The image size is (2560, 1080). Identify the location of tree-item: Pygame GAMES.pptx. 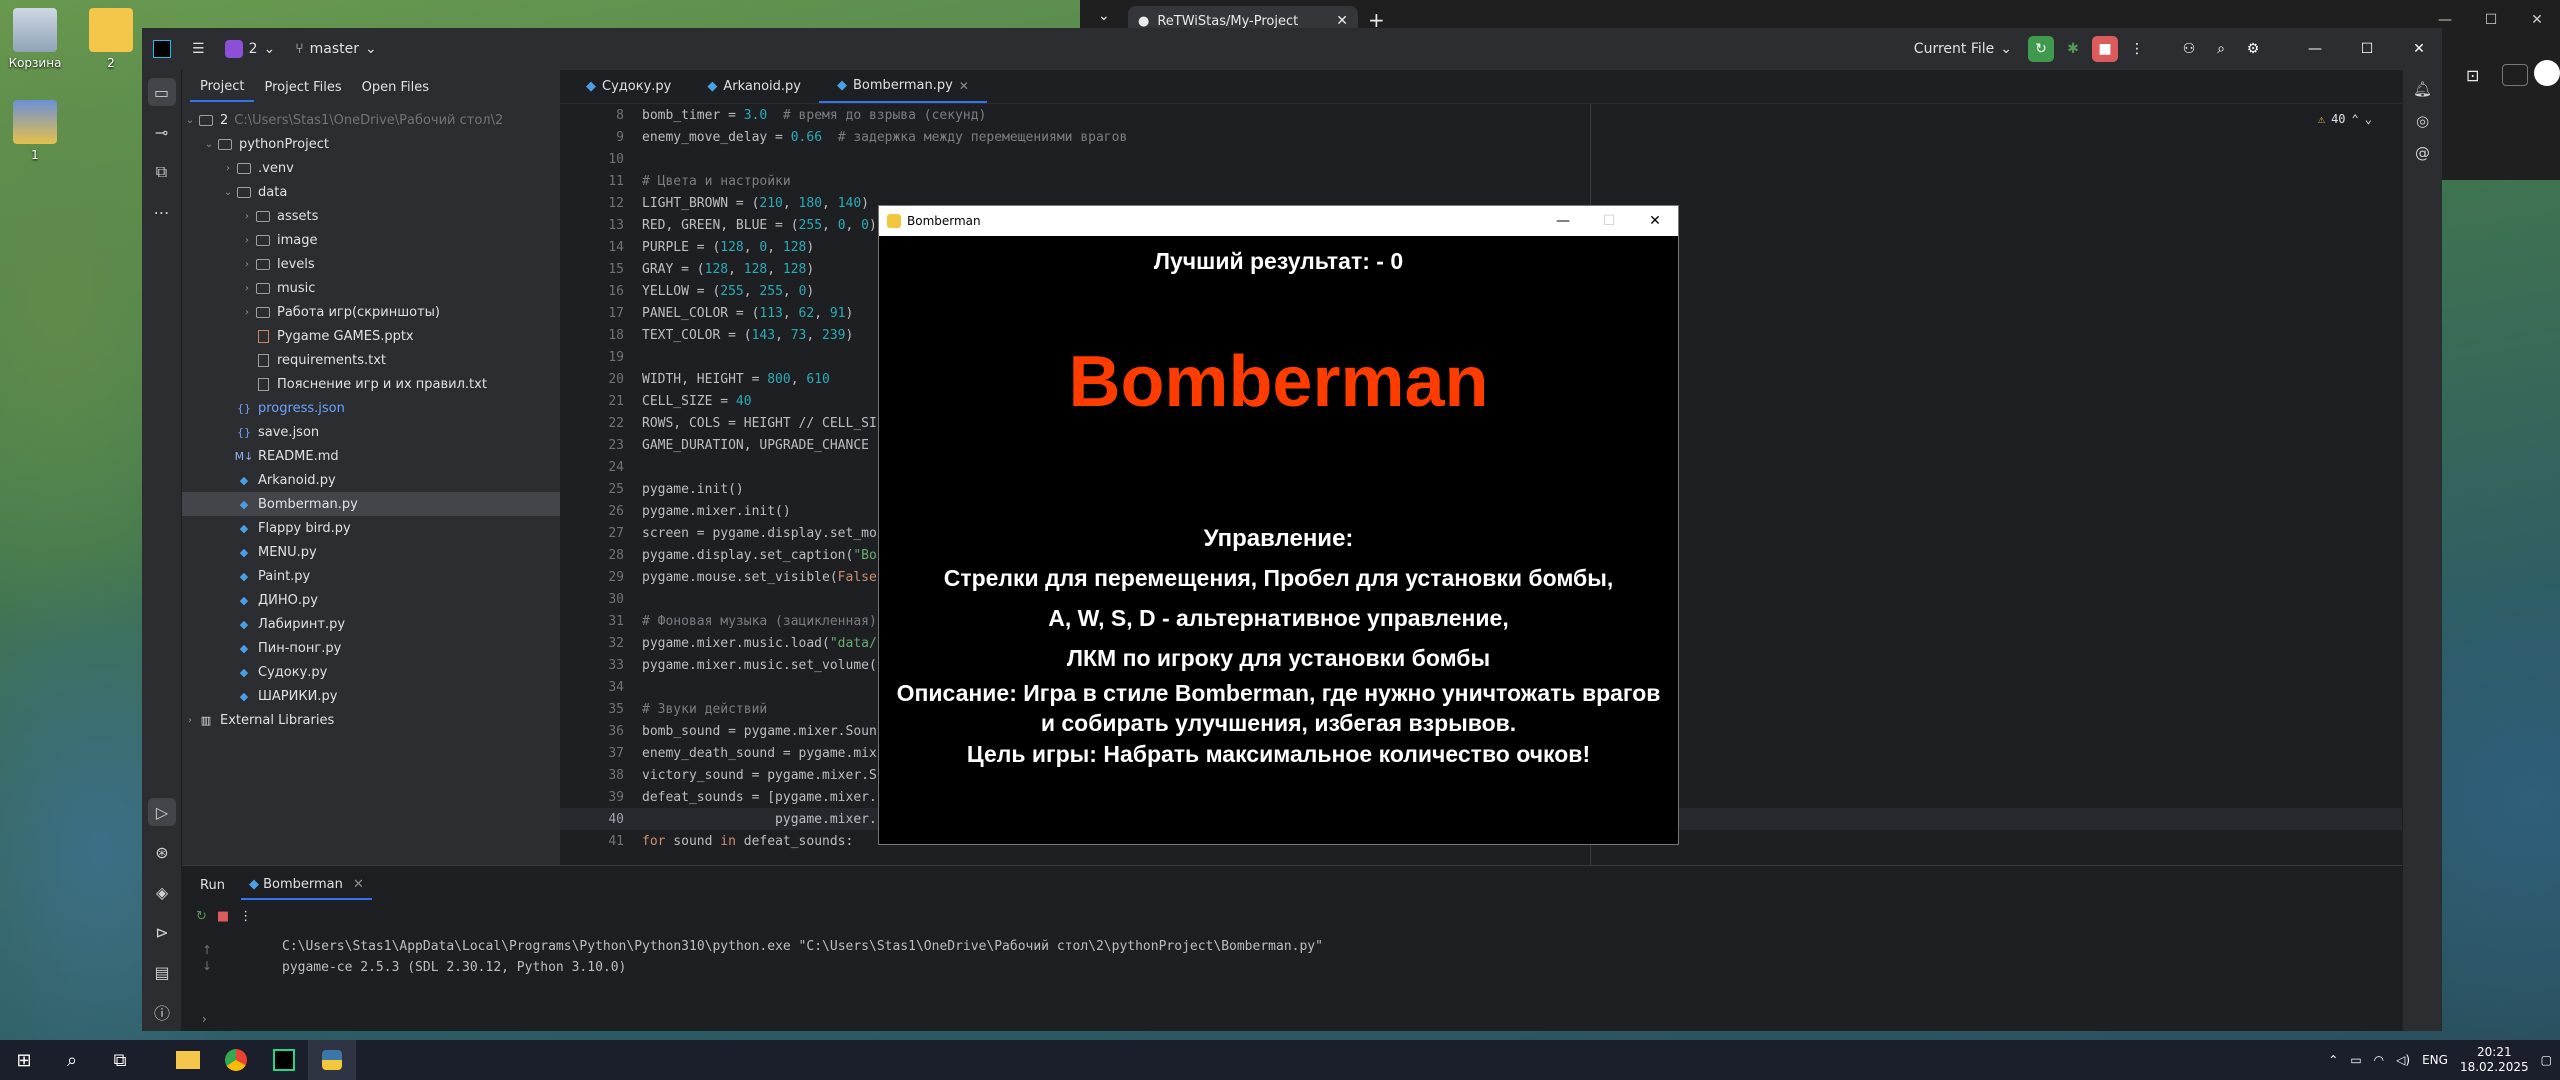
(371, 336).